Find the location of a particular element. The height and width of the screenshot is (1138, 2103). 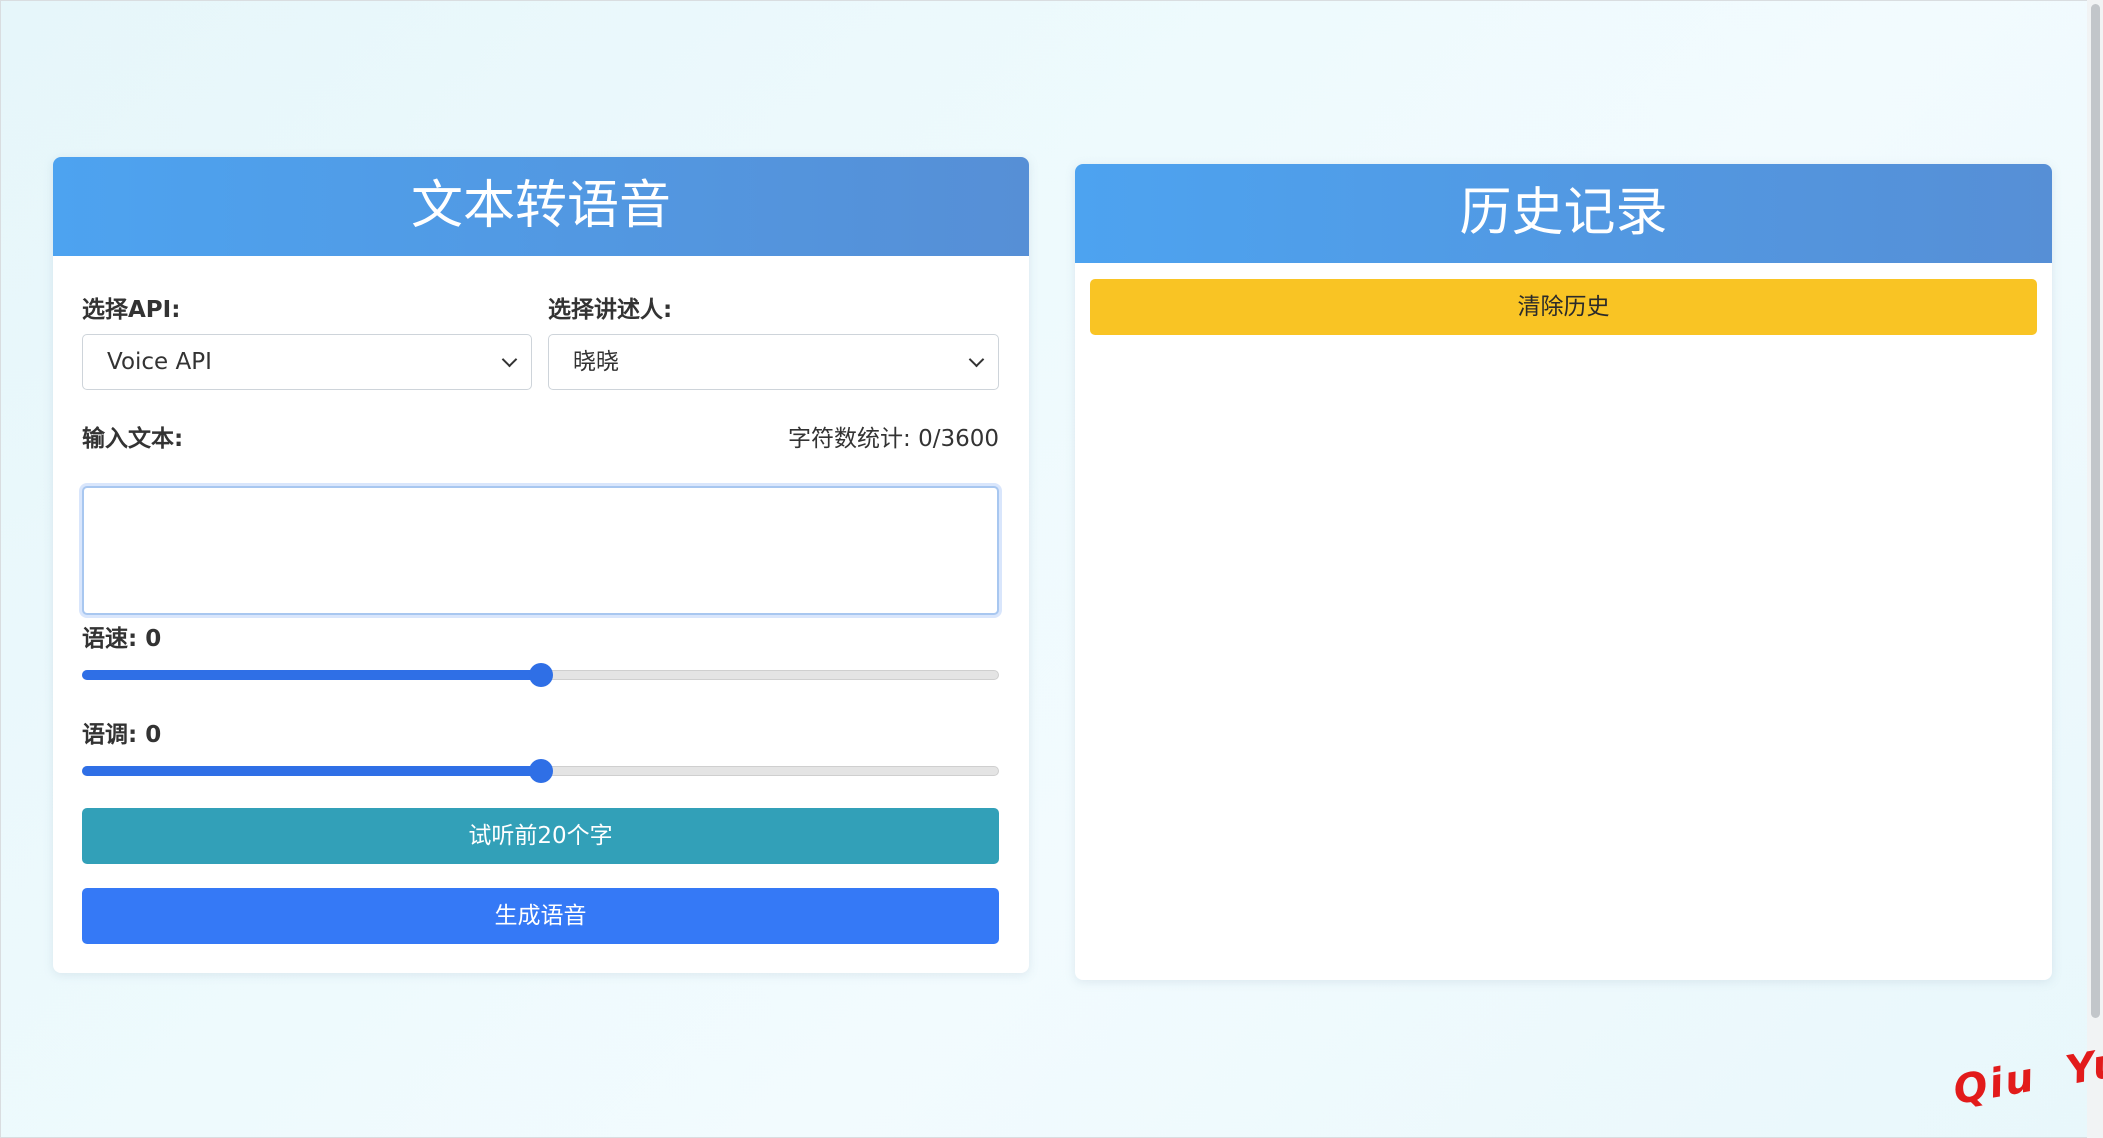

speaker-select-label: 选择讲述人: is located at coordinates (610, 310).